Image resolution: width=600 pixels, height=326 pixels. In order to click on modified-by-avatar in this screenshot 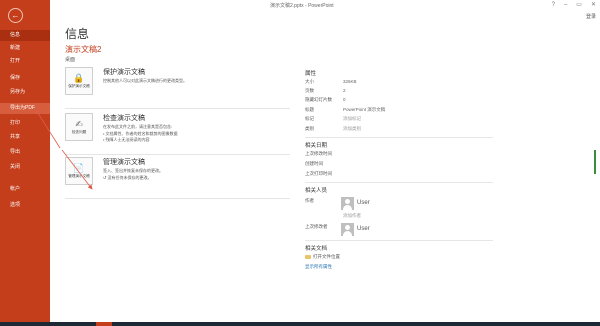, I will do `click(347, 229)`.